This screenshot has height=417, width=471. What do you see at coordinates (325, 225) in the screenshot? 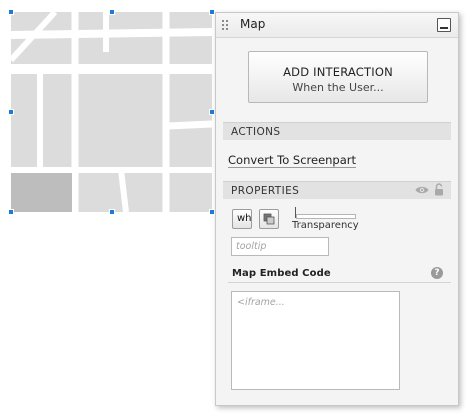
I see `transparency-label: Transparency` at bounding box center [325, 225].